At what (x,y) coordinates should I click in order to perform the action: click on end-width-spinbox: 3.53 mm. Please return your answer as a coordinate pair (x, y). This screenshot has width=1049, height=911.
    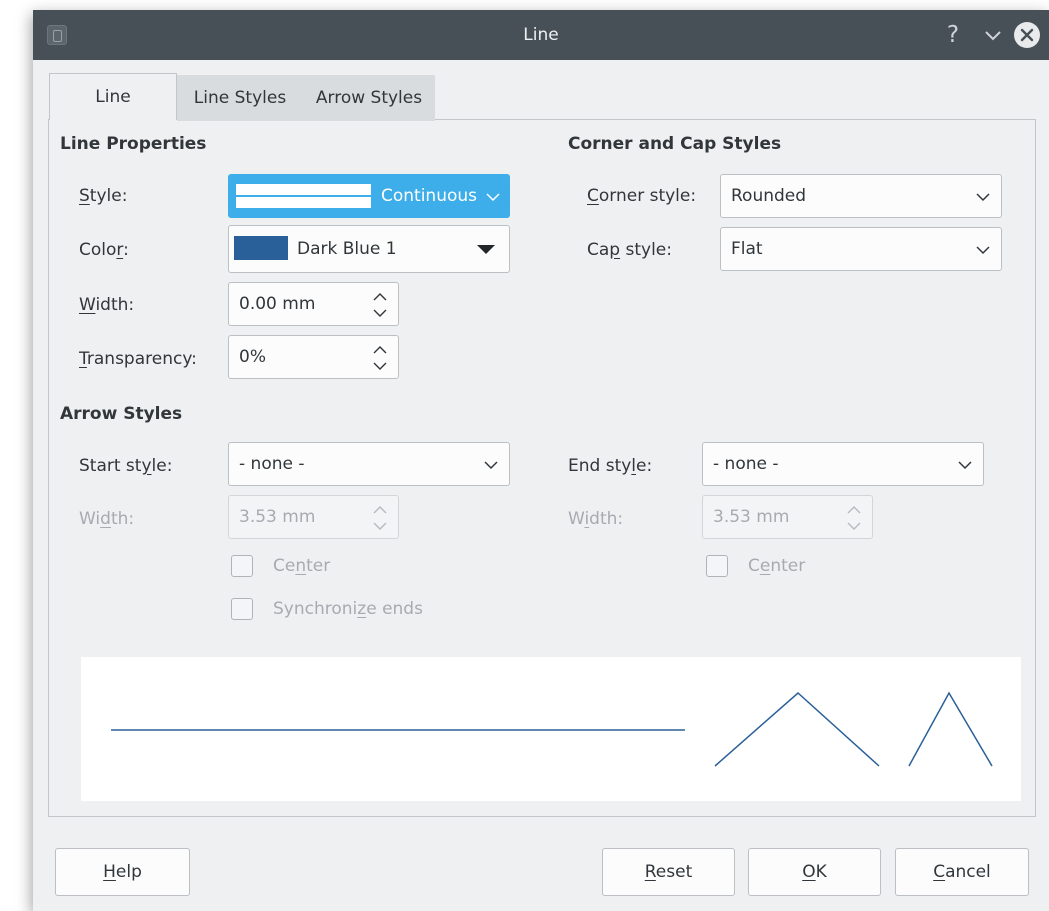
    Looking at the image, I should click on (787, 517).